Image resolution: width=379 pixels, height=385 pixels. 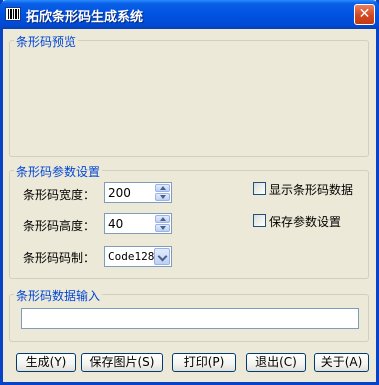 I want to click on exit-button: 退出(C), so click(x=276, y=362).